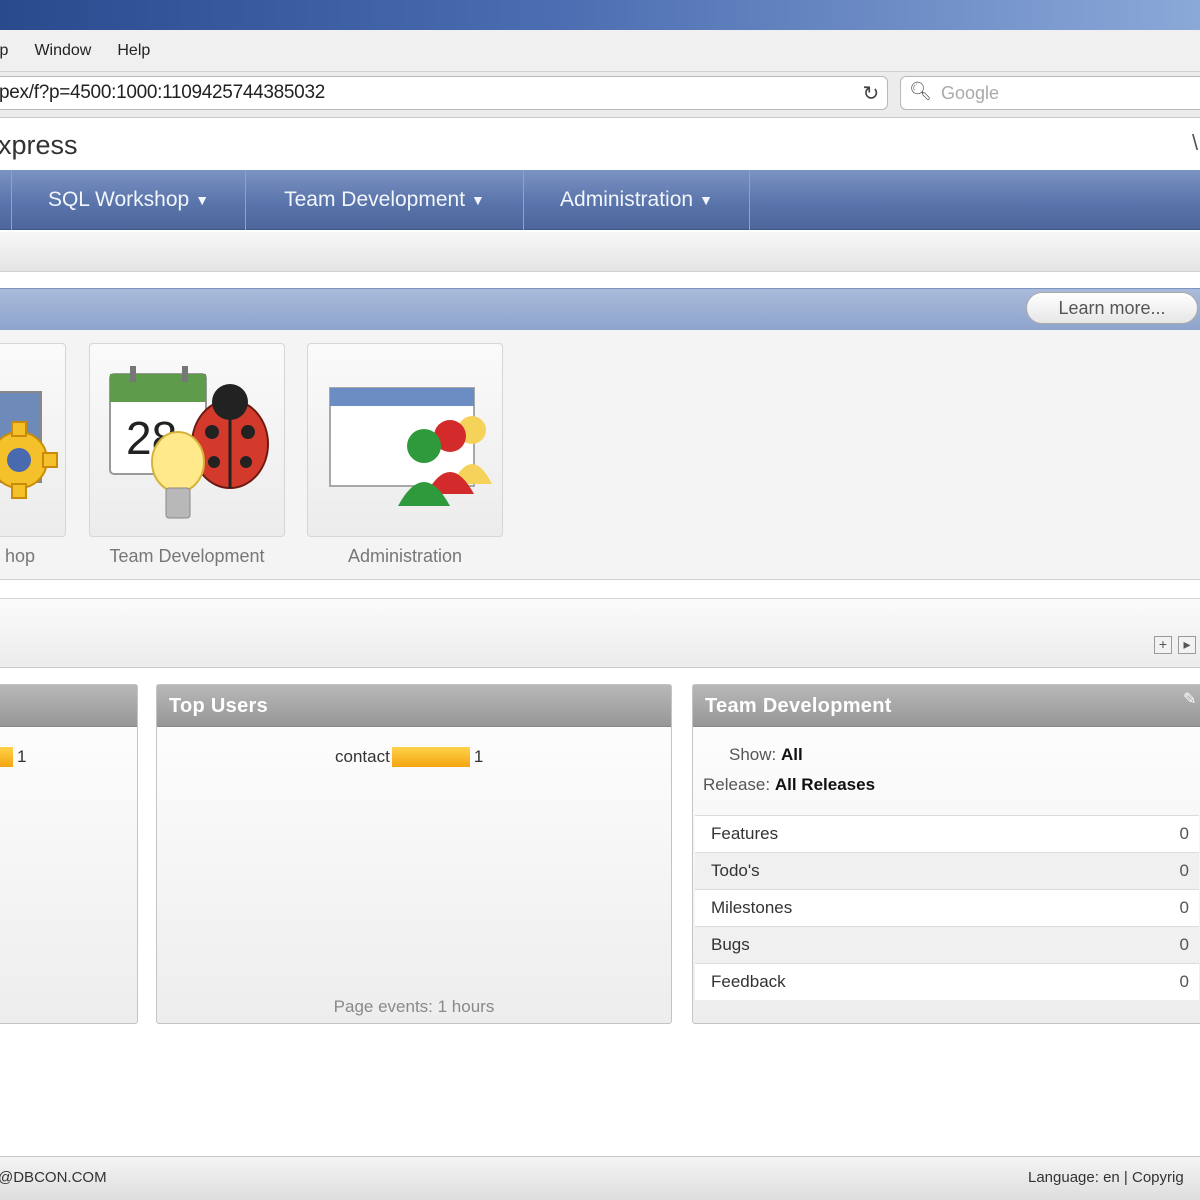 This screenshot has width=1200, height=1200. What do you see at coordinates (825, 784) in the screenshot?
I see `release-value: All Releases` at bounding box center [825, 784].